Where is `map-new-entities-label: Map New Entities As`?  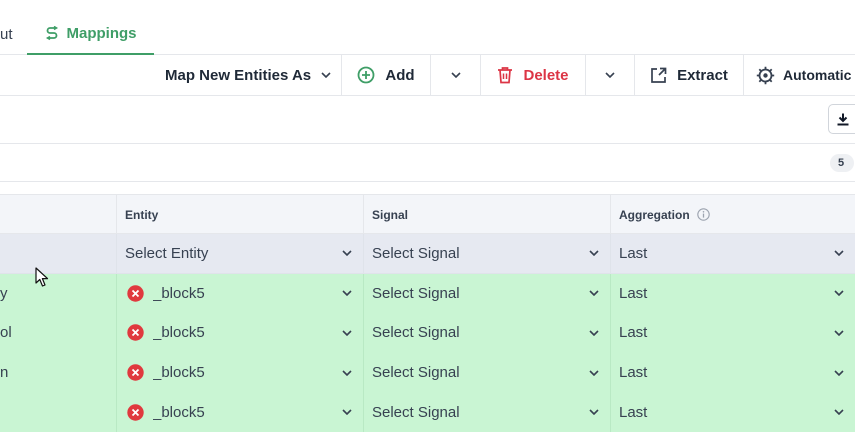
map-new-entities-label: Map New Entities As is located at coordinates (238, 75).